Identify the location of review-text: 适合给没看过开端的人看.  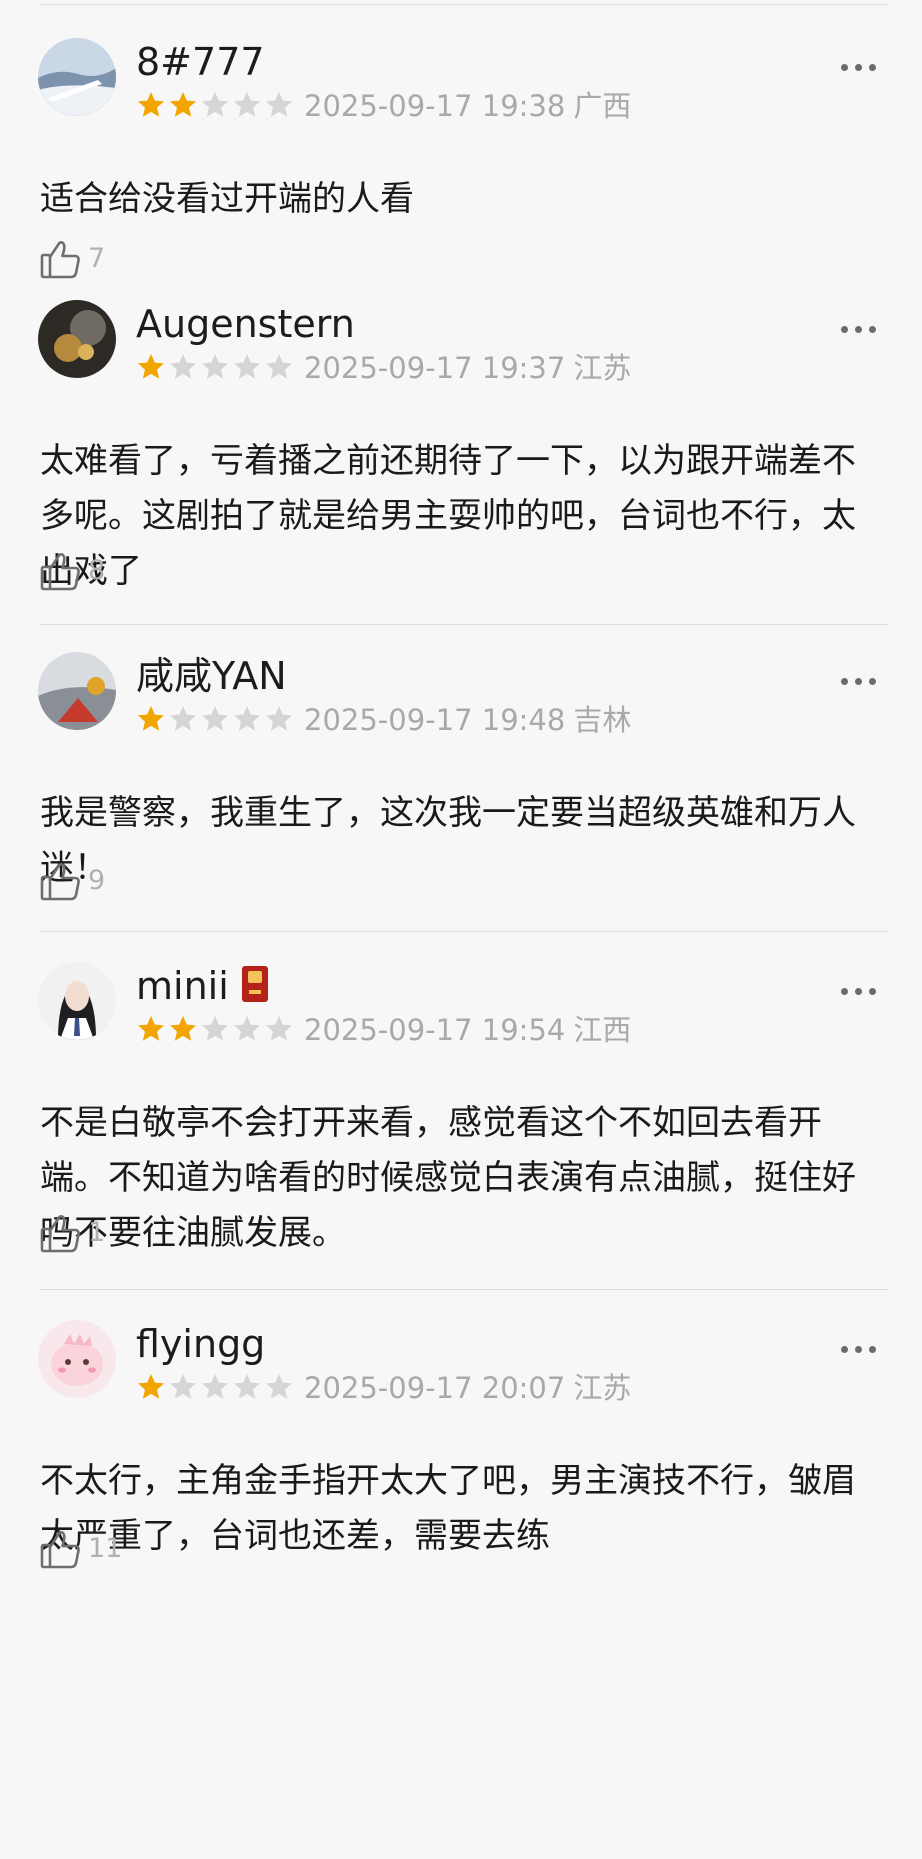
(227, 199).